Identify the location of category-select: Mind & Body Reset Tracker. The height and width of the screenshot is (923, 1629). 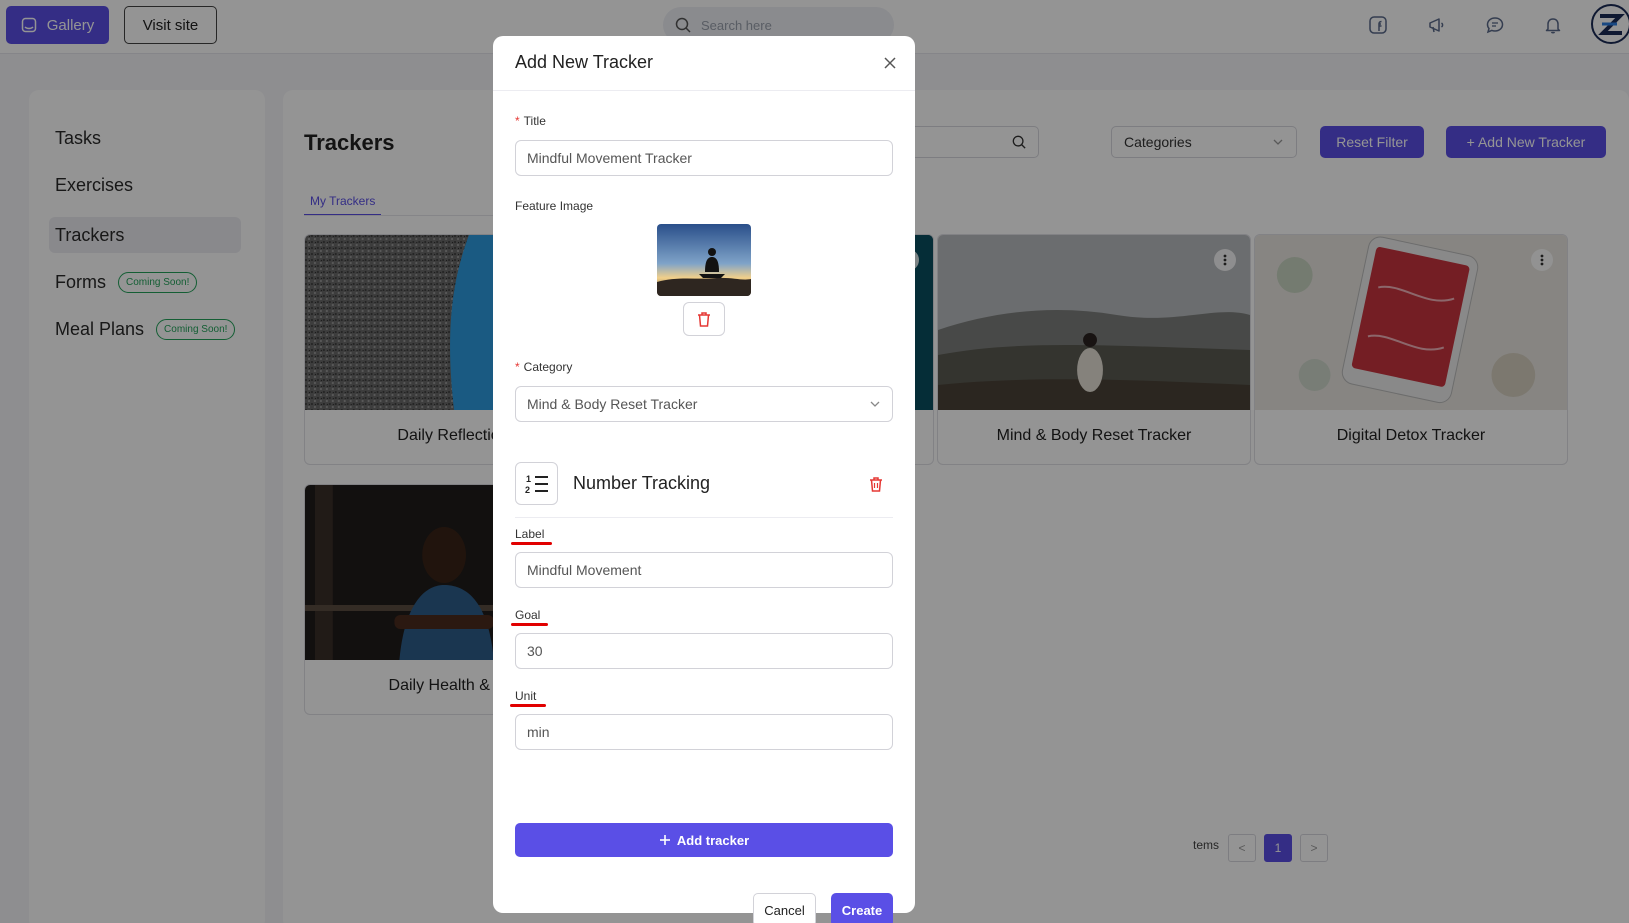
(704, 404).